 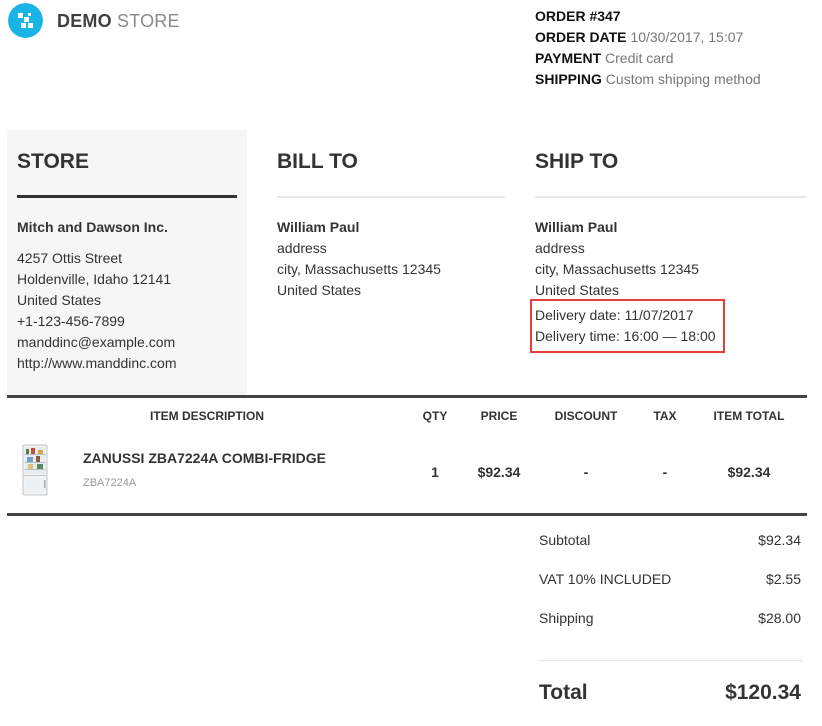 What do you see at coordinates (671, 197) in the screenshot?
I see `ship-to-divider` at bounding box center [671, 197].